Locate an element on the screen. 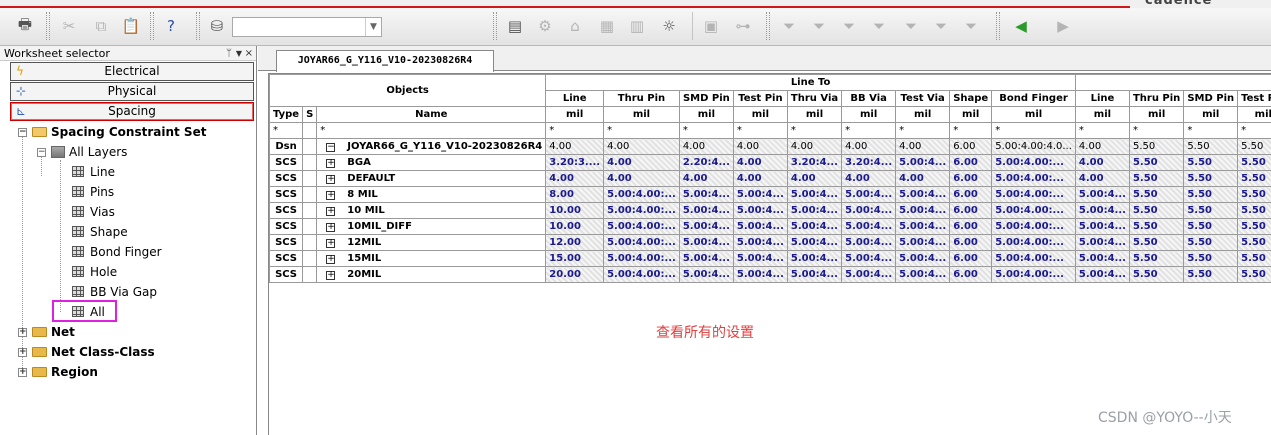 The height and width of the screenshot is (435, 1271). table-icon: ▦ is located at coordinates (607, 26).